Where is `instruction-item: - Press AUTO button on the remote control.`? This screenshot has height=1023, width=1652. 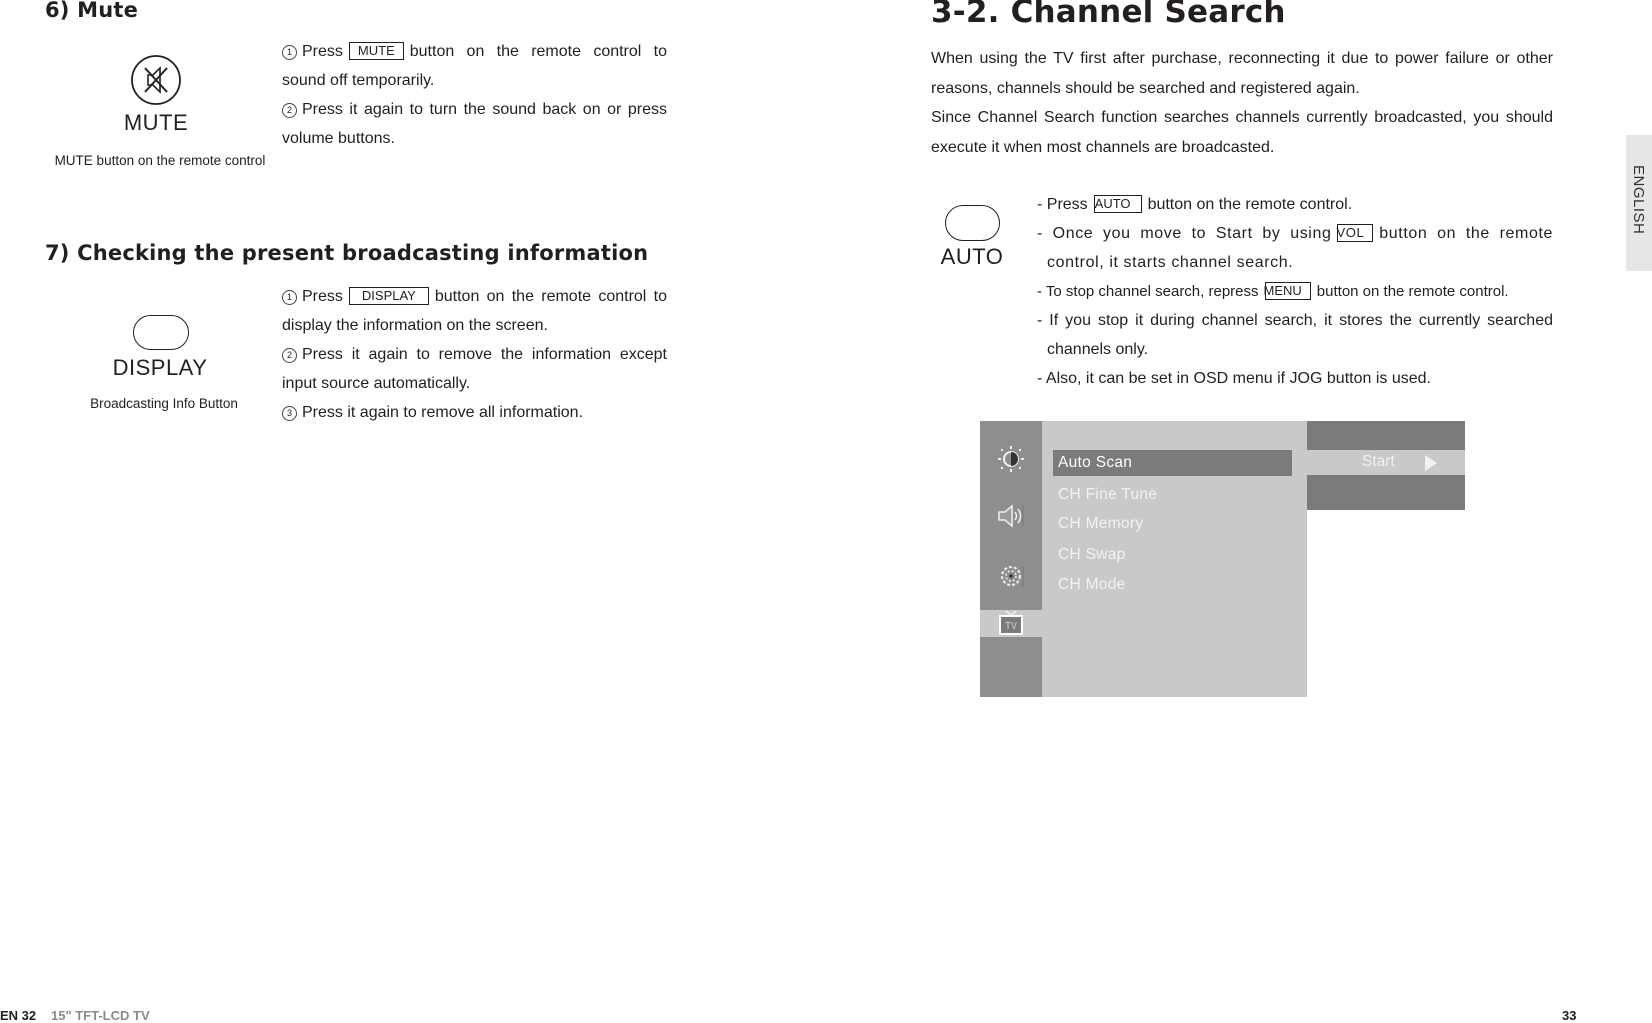
instruction-item: - Press AUTO button on the remote control. is located at coordinates (1295, 204).